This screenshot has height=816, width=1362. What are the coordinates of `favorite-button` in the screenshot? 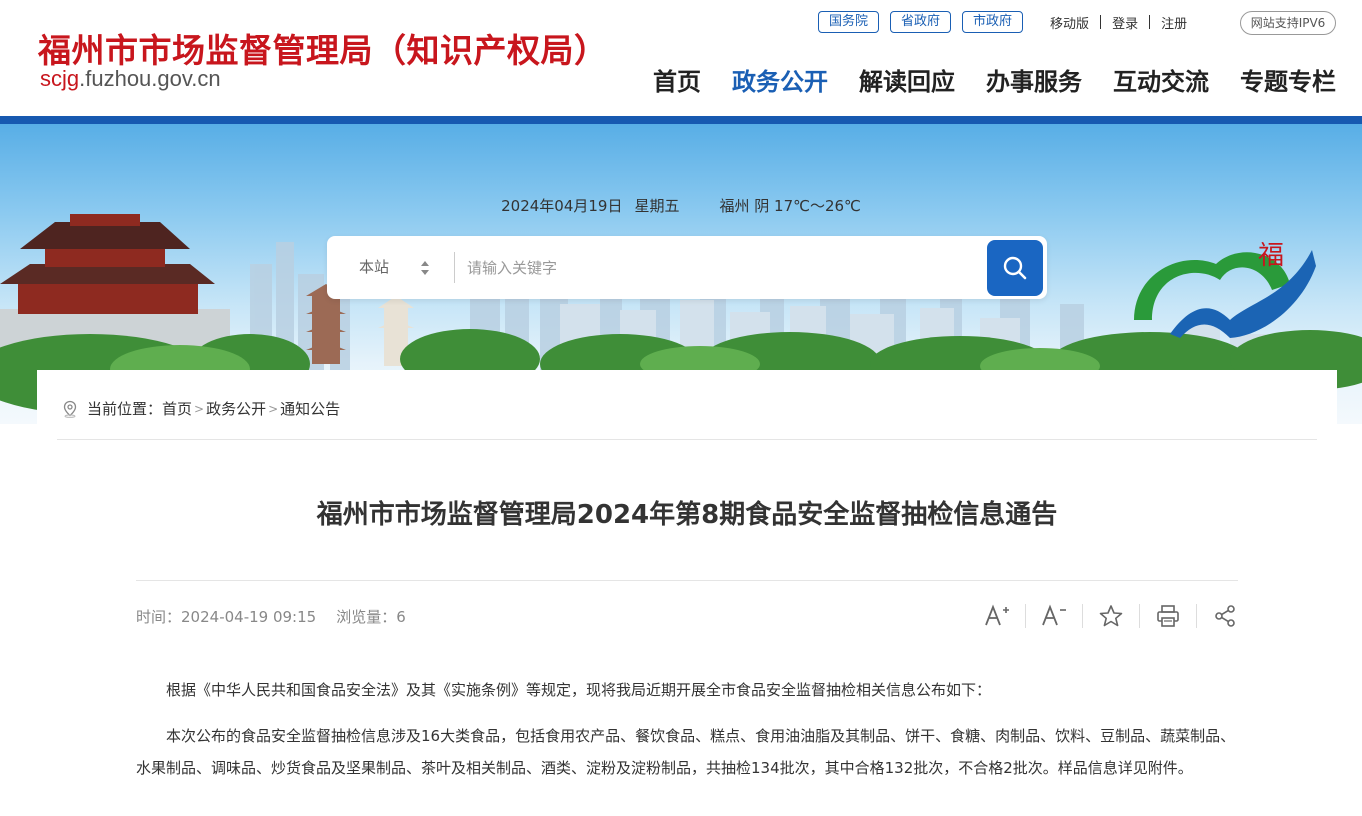 It's located at (1111, 616).